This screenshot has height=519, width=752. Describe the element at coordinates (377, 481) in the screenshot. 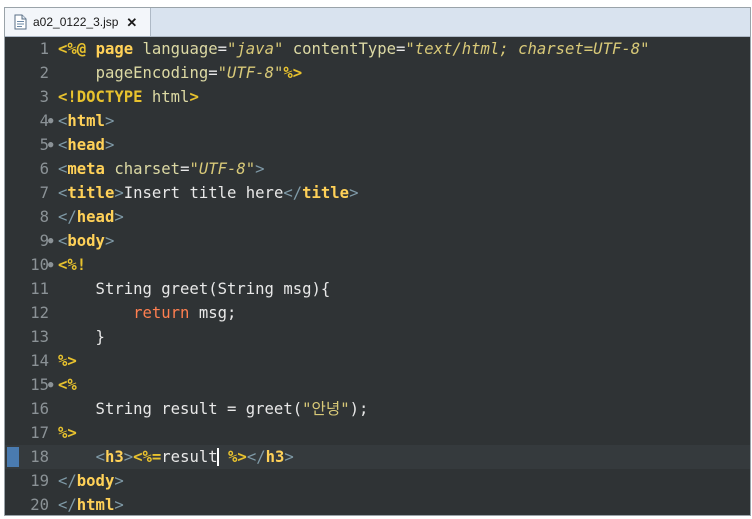

I see `code-line: 19 </body>` at that location.